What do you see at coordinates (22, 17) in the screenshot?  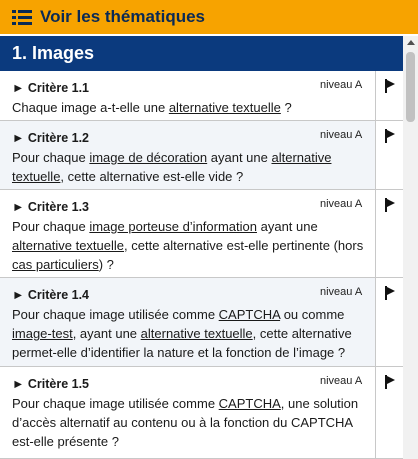 I see `list-icon` at bounding box center [22, 17].